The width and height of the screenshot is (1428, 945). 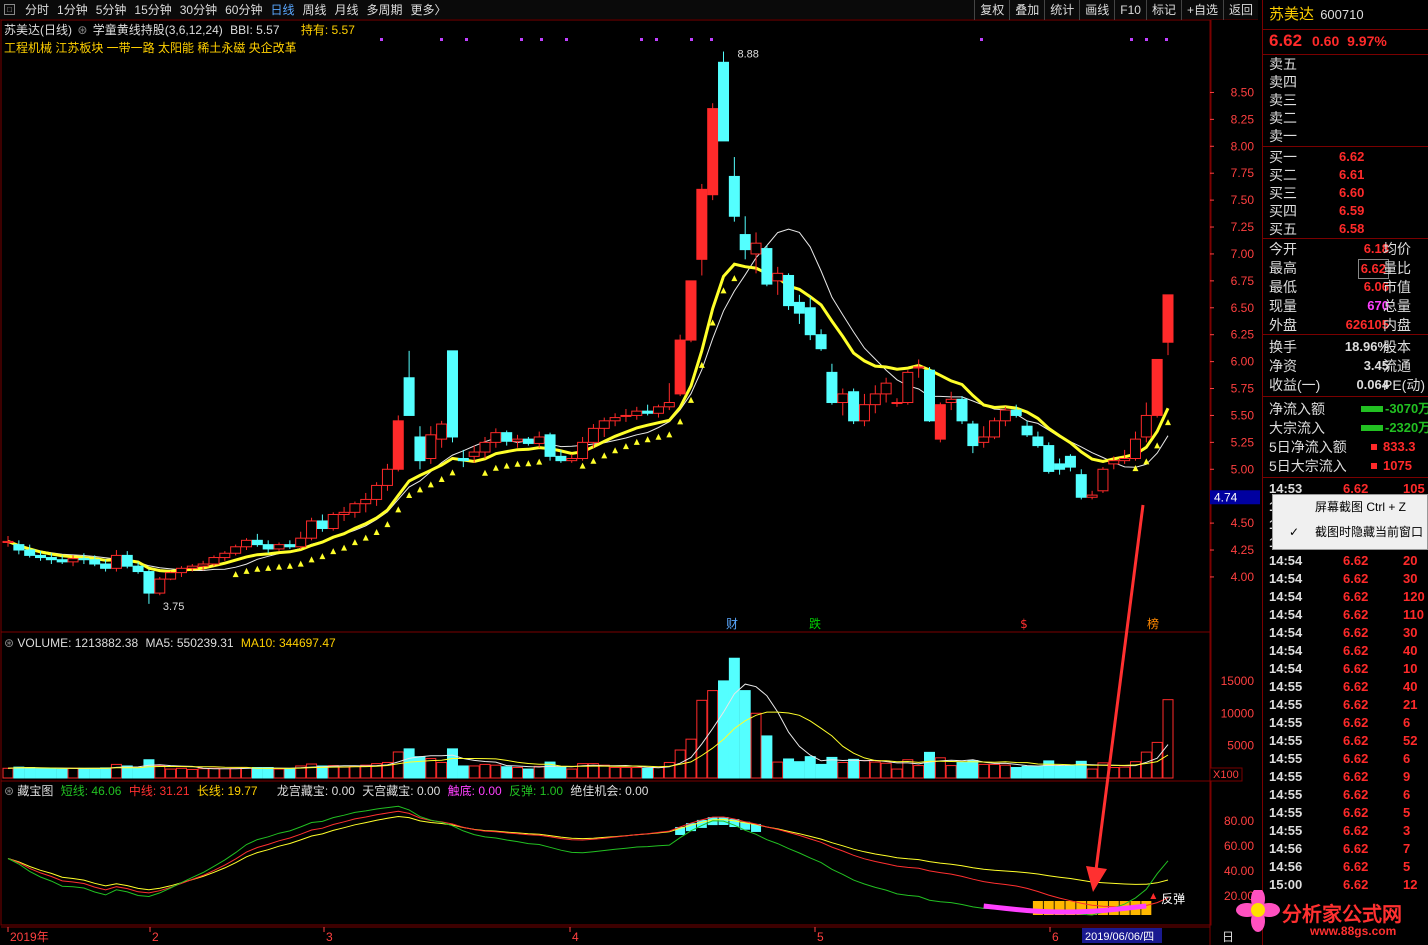 I want to click on buy-label: 买二, so click(x=1283, y=175).